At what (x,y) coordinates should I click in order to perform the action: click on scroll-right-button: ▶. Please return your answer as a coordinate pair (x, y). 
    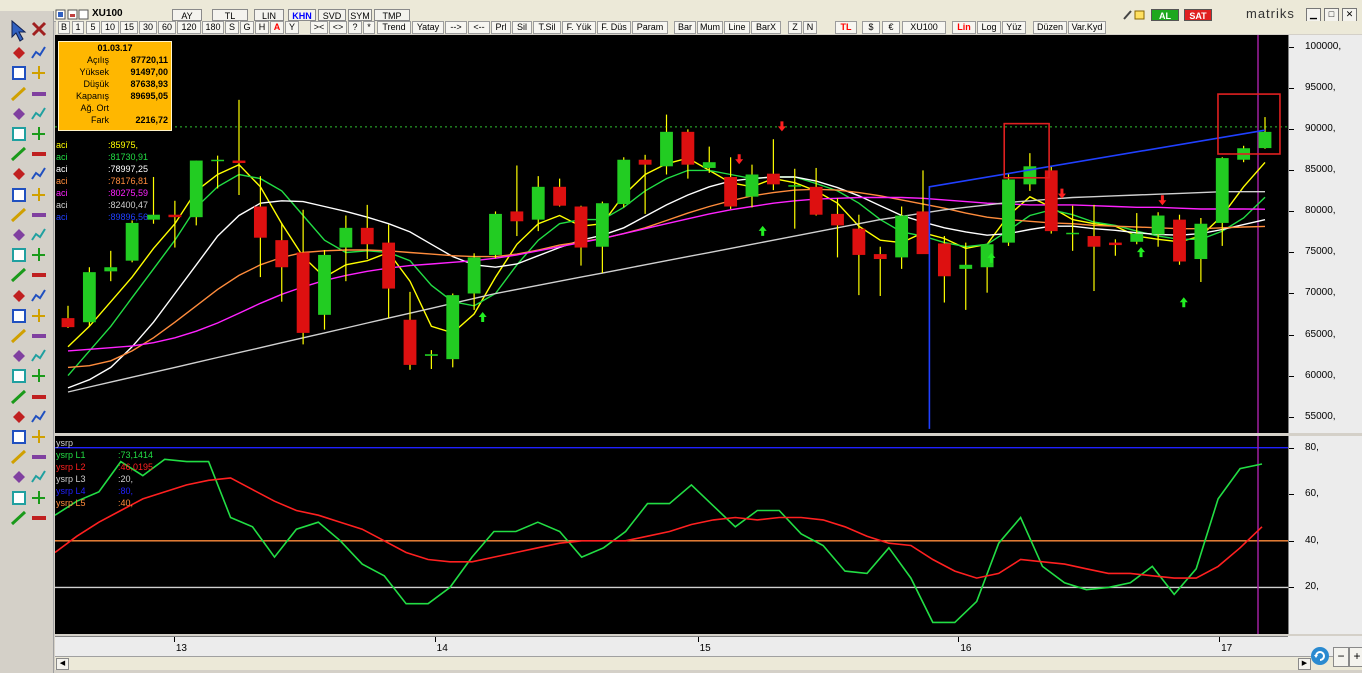
    Looking at the image, I should click on (1304, 664).